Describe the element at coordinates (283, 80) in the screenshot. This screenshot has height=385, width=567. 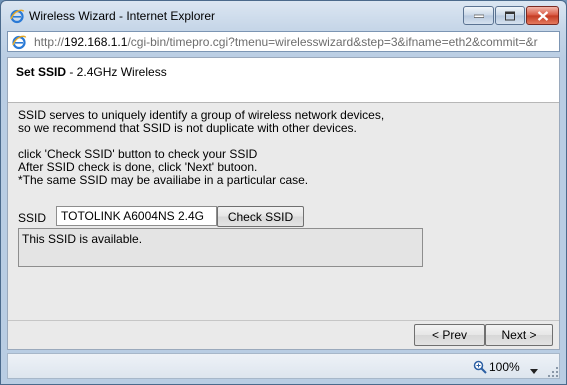
I see `page-header: Set SSID - 2.4GHz Wireless` at that location.